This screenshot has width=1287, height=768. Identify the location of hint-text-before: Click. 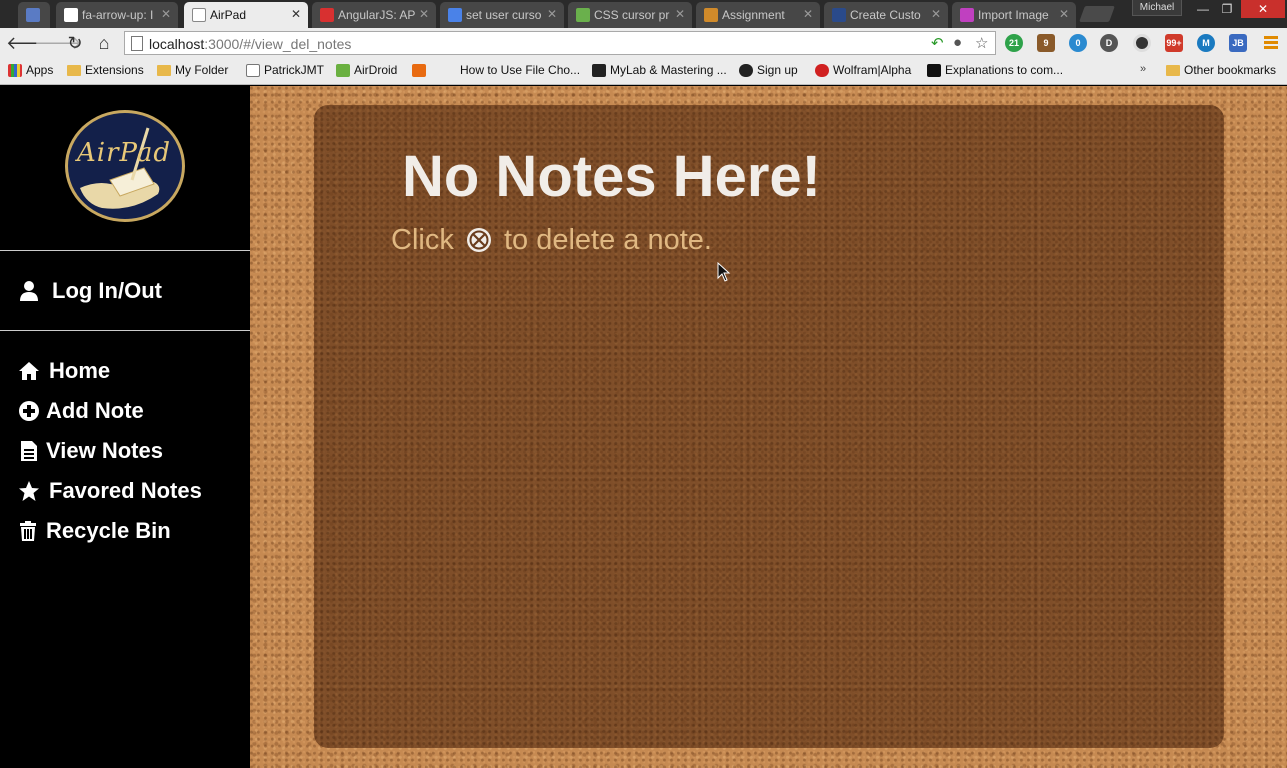
(422, 240).